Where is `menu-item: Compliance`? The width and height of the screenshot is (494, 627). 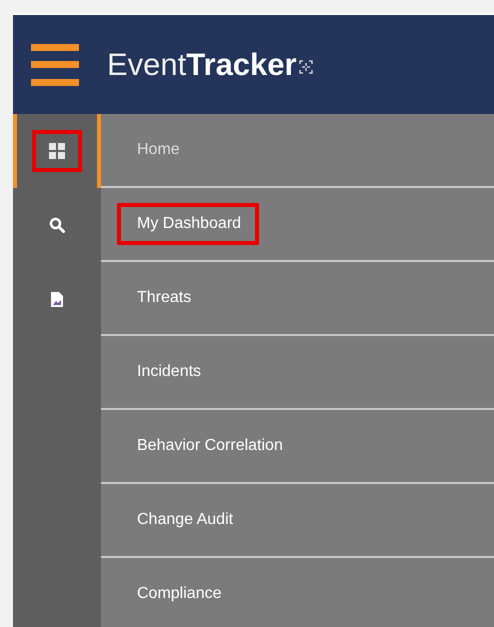
menu-item: Compliance is located at coordinates (178, 594).